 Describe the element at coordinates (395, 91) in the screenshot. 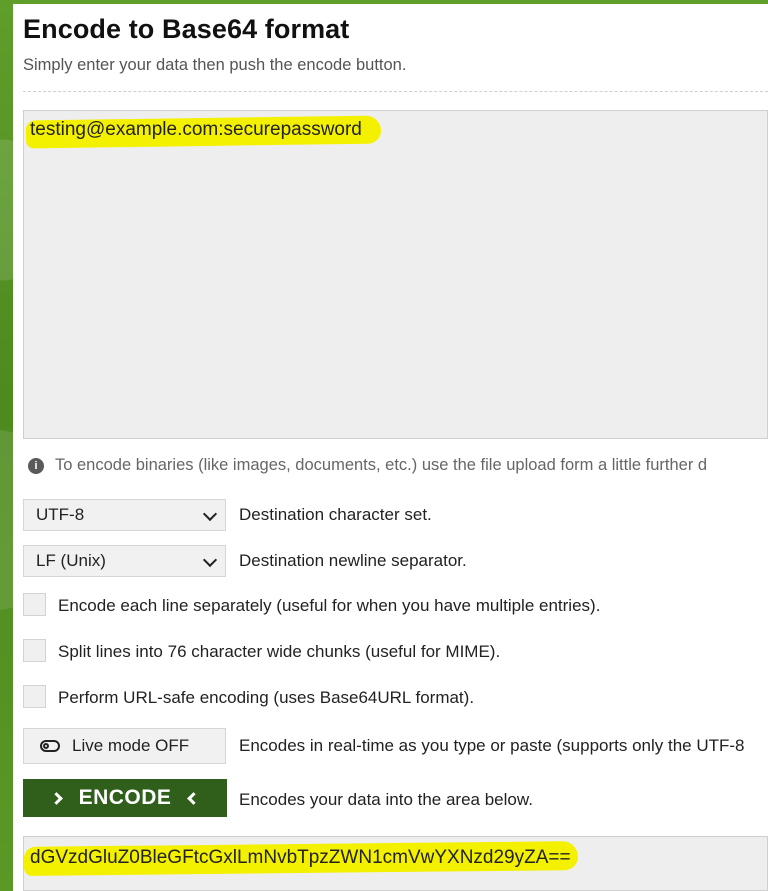

I see `section-divider` at that location.